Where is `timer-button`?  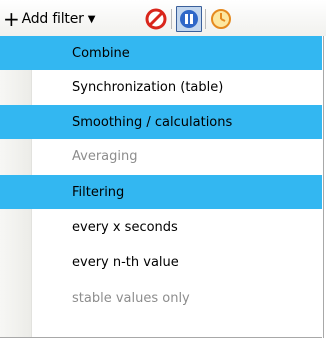 timer-button is located at coordinates (221, 19).